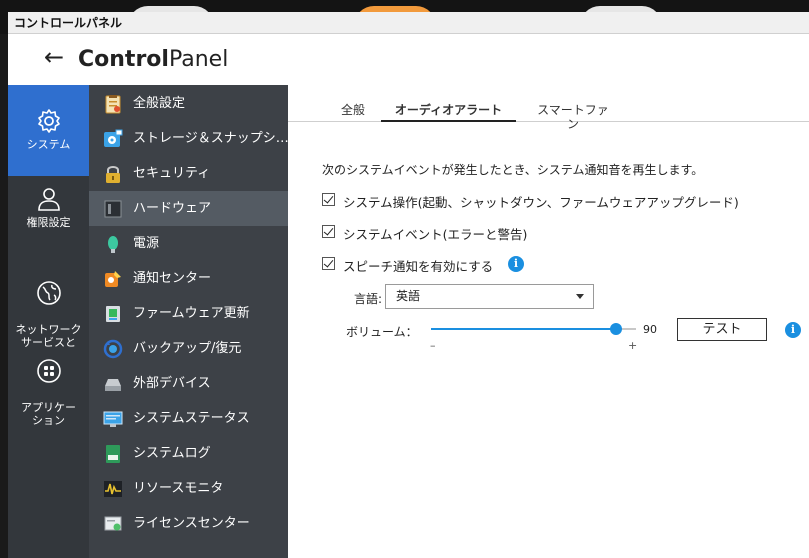 This screenshot has height=558, width=809. What do you see at coordinates (793, 330) in the screenshot?
I see `test-info-icon: i` at bounding box center [793, 330].